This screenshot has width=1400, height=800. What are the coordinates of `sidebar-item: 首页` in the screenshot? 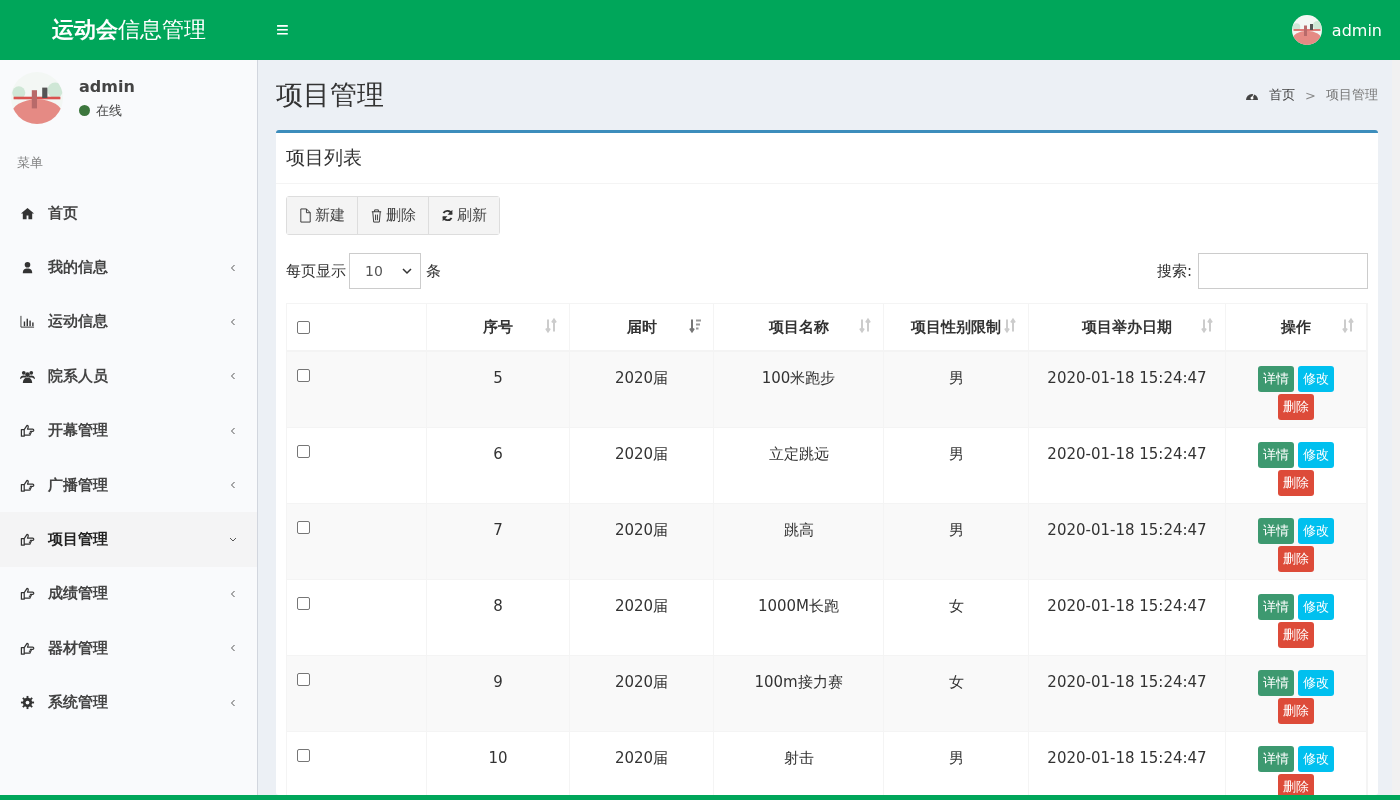 It's located at (128, 213).